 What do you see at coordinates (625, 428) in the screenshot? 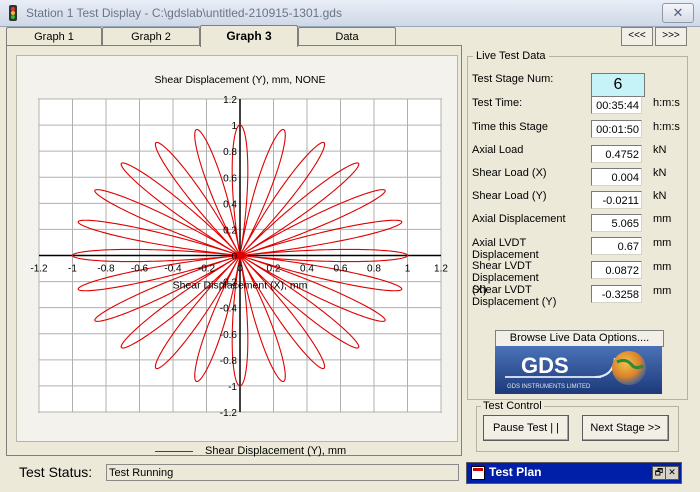
I see `next-stage-button: Next Stage >>` at bounding box center [625, 428].